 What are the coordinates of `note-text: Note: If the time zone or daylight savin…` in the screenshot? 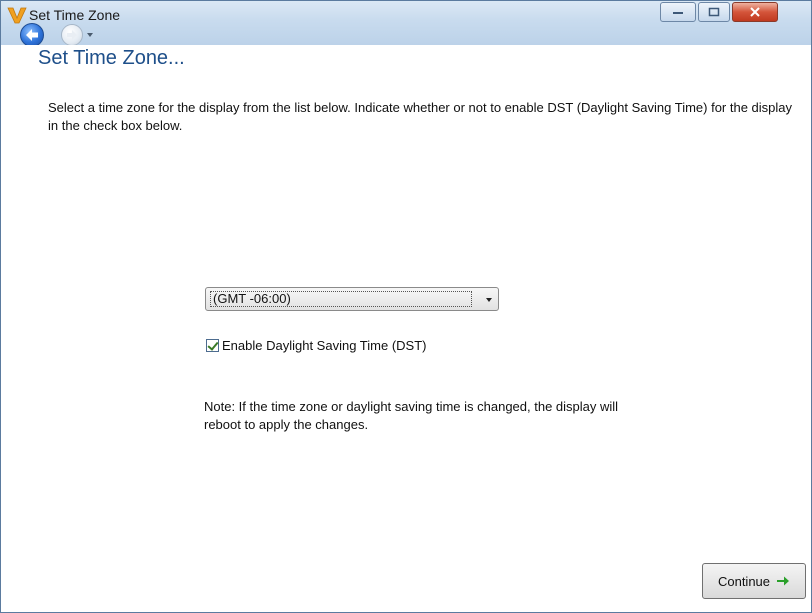 It's located at (411, 415).